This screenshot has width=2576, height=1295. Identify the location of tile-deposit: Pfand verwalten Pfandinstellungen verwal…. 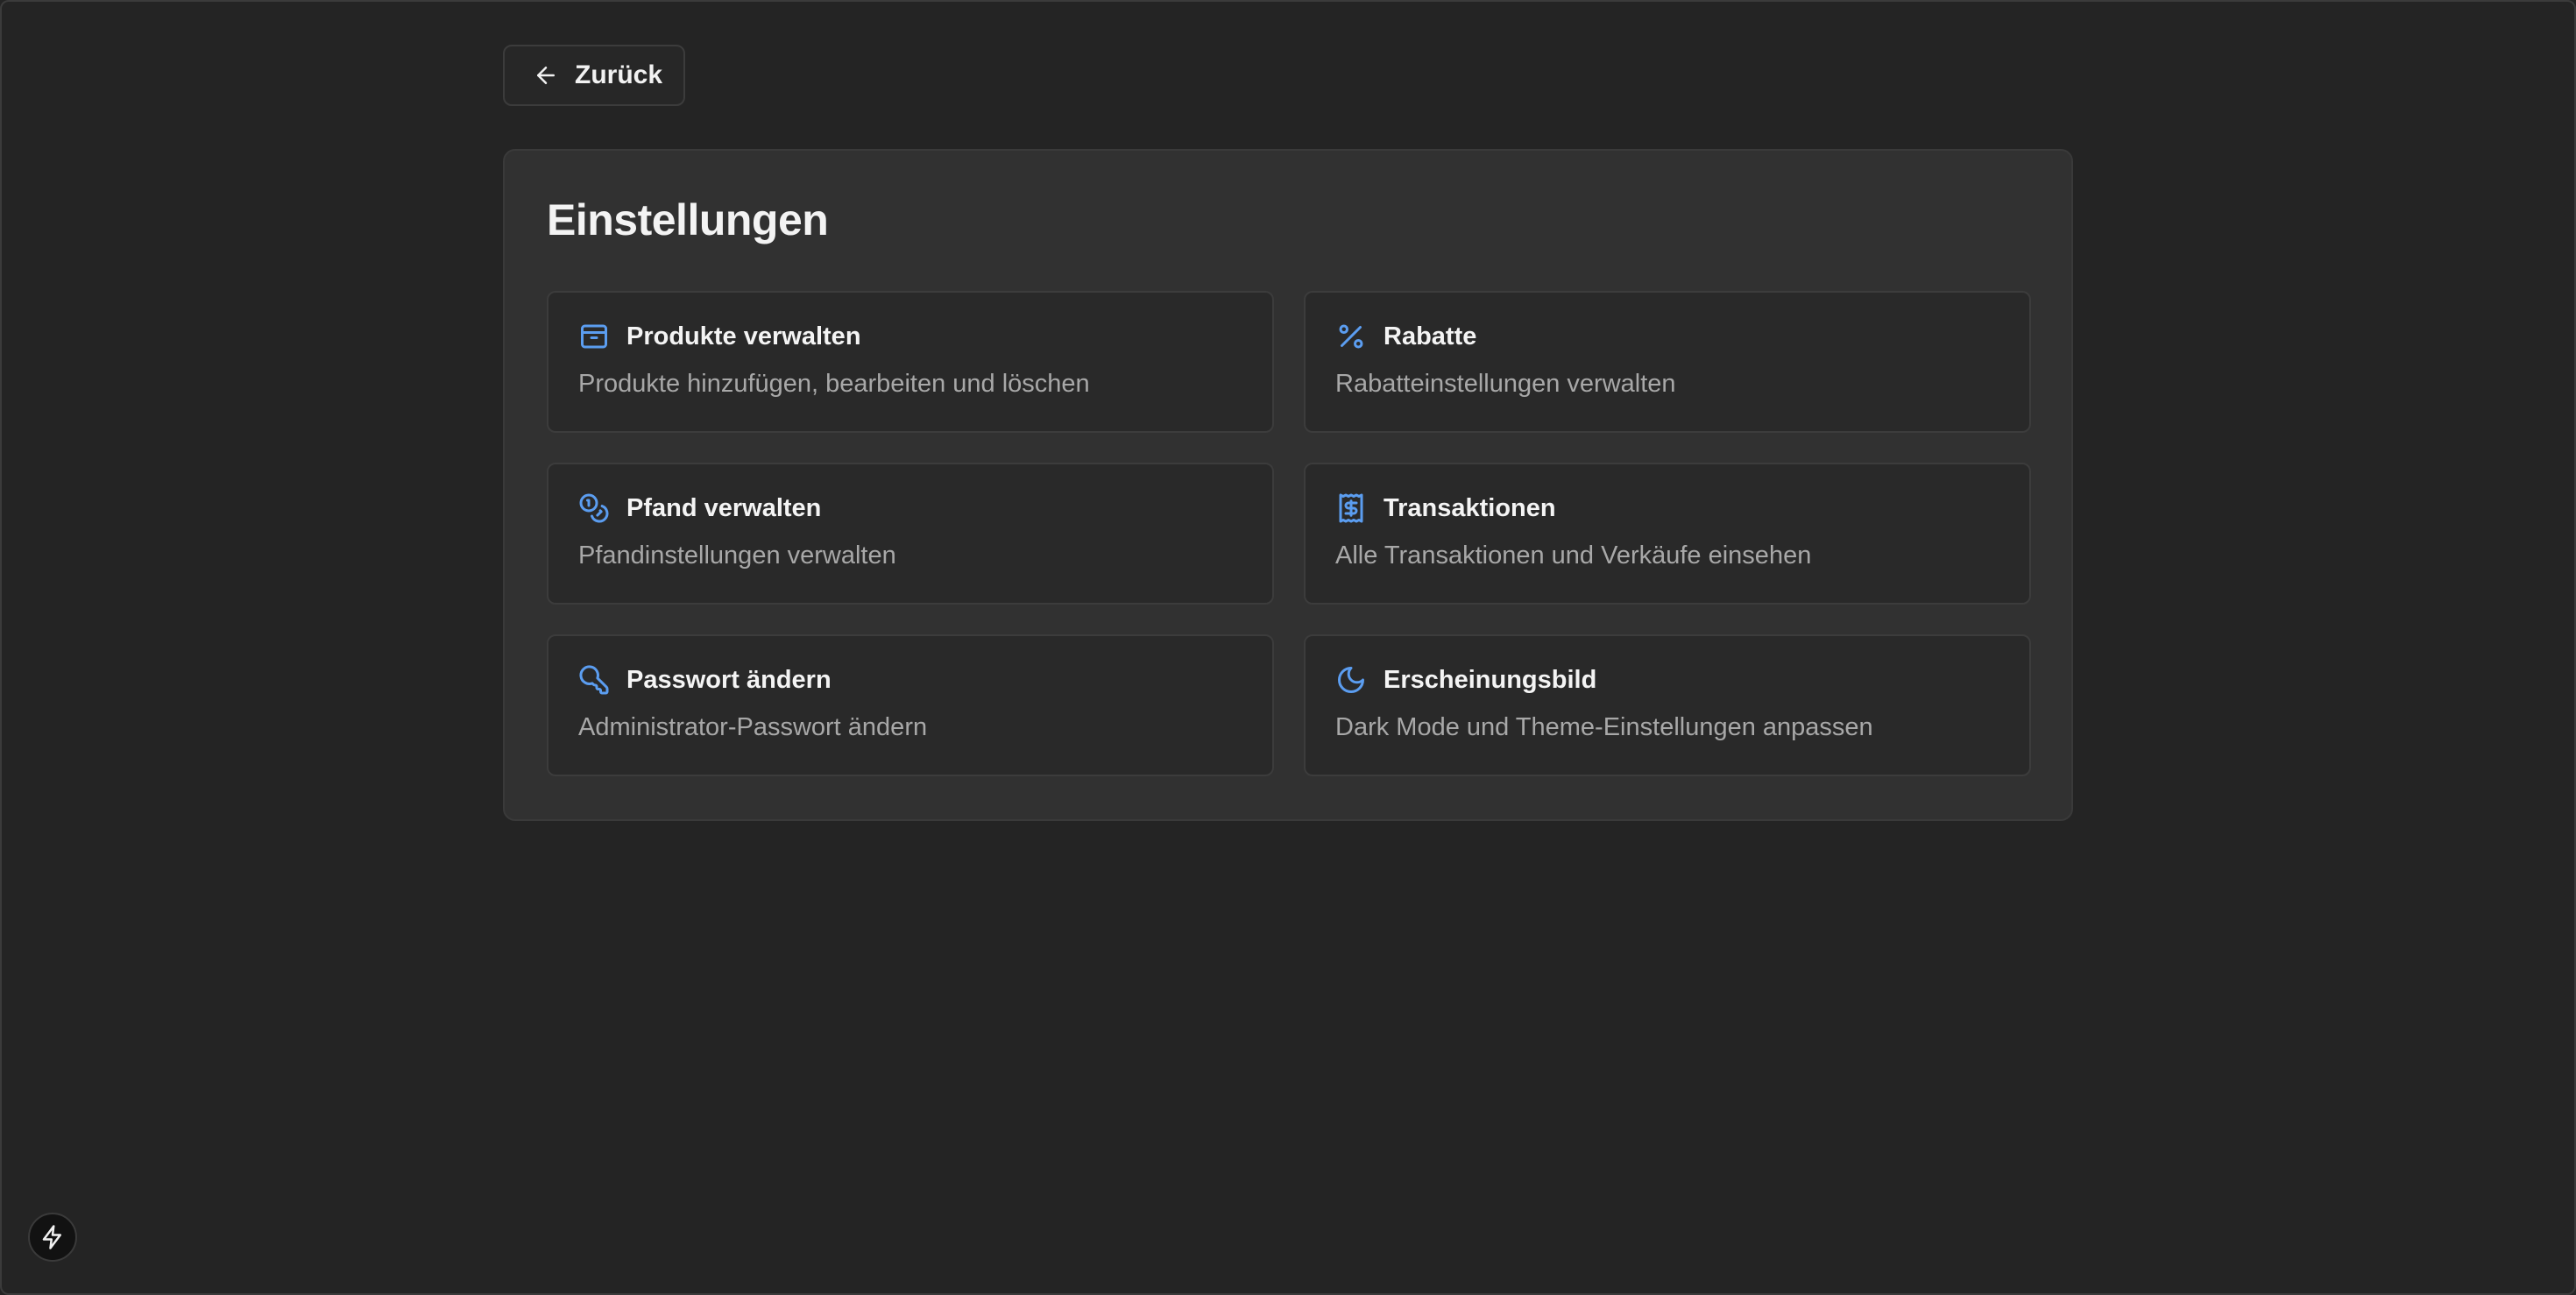
(910, 534).